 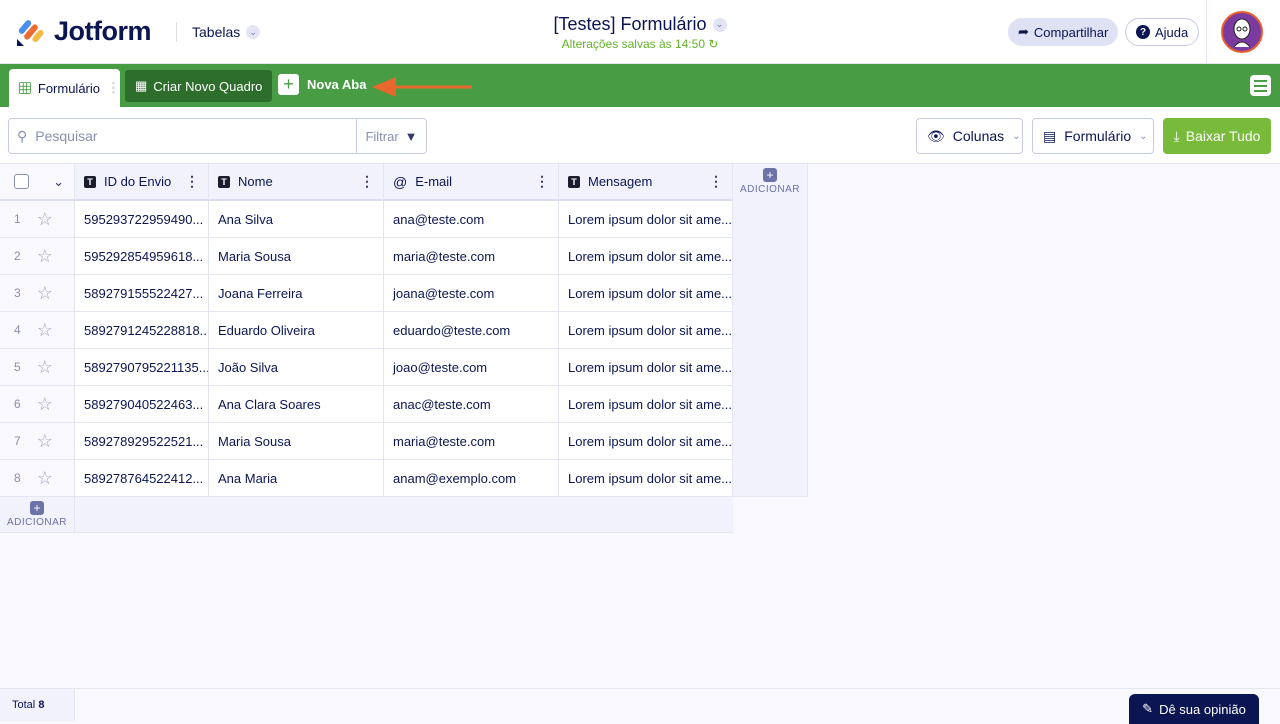 I want to click on column-label: Nome, so click(x=255, y=181).